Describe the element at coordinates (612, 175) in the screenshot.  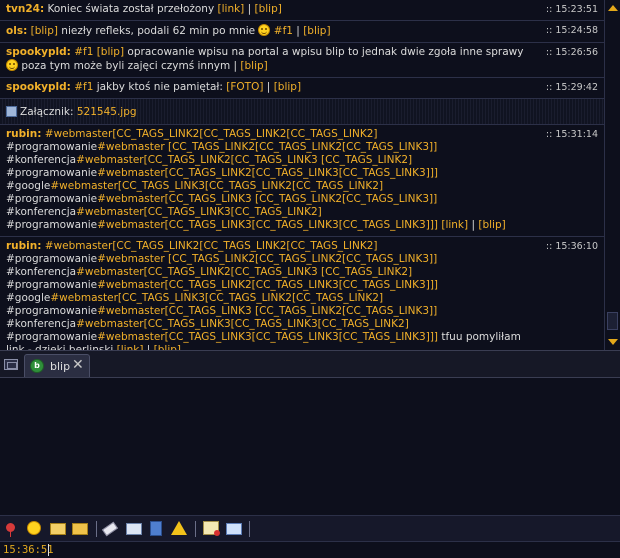
I see `chat-scrollbar` at that location.